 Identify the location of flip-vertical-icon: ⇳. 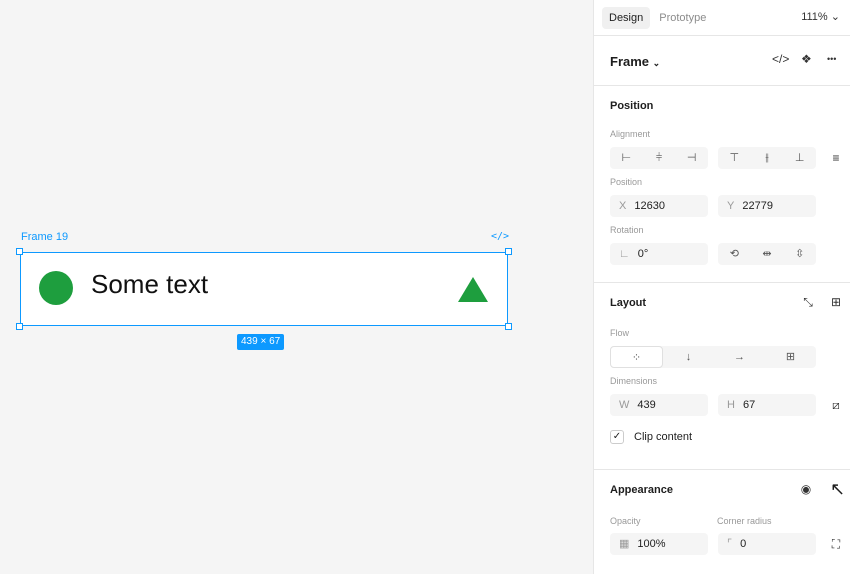
(799, 254).